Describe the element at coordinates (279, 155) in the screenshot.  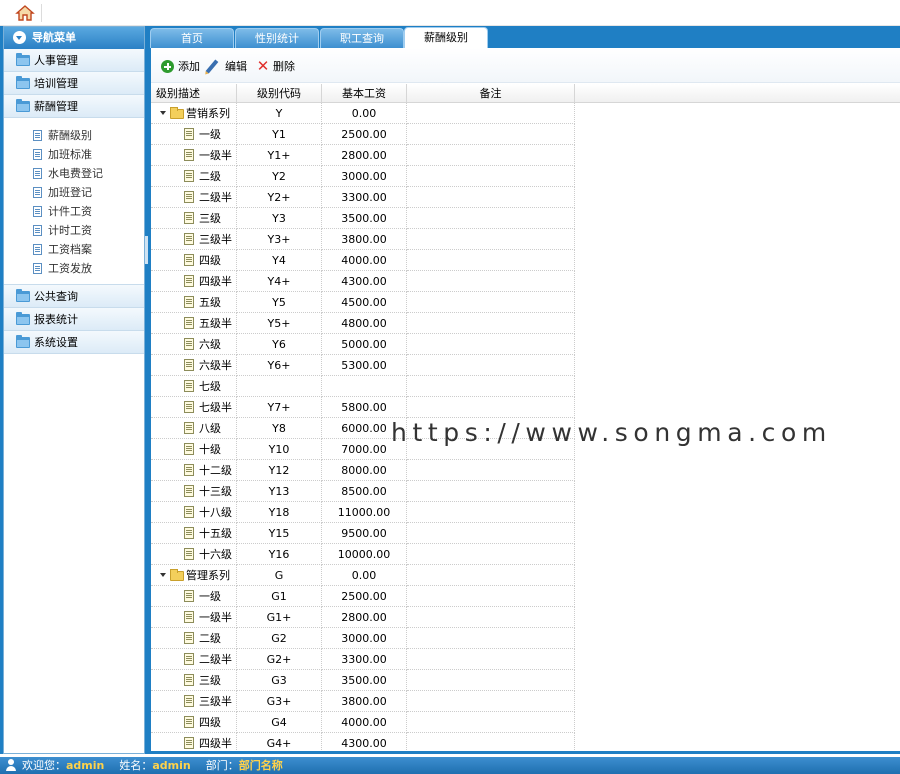
I see `cell-code: Y1+` at that location.